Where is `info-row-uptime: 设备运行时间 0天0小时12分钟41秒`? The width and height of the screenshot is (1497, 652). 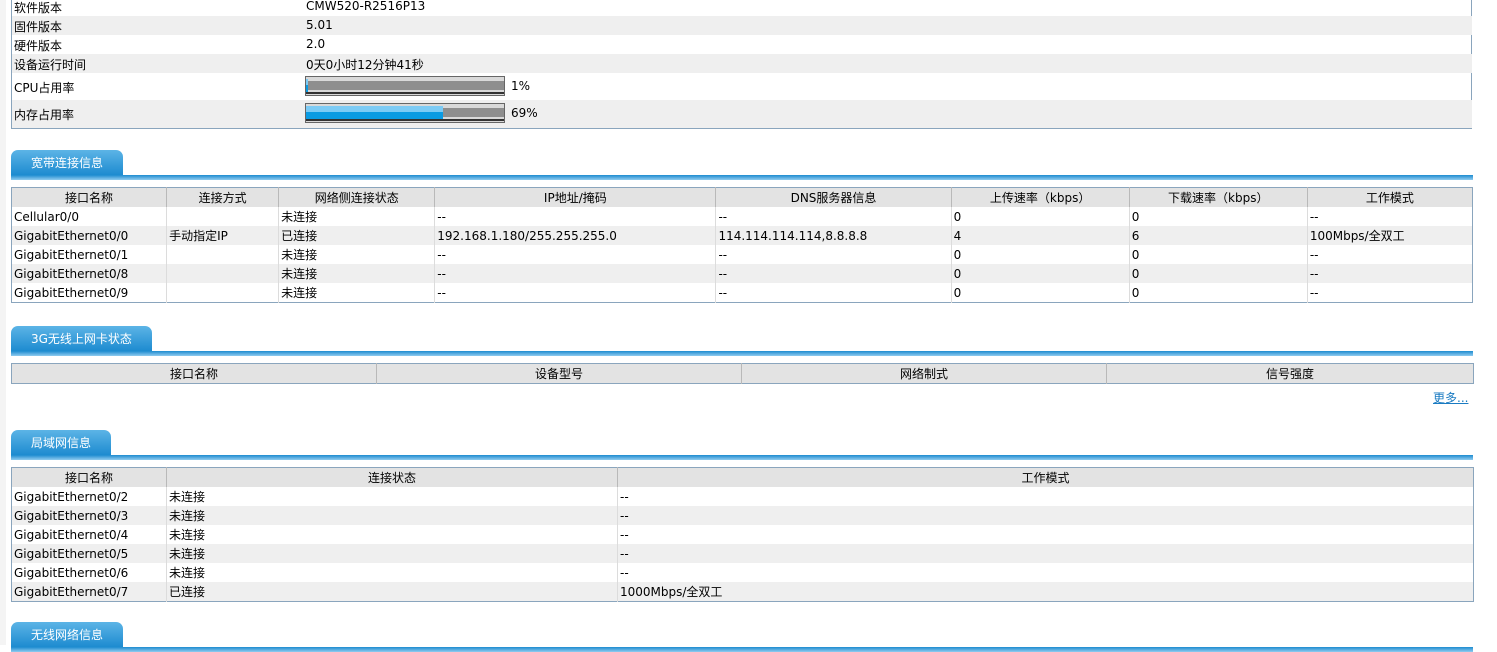 info-row-uptime: 设备运行时间 0天0小时12分钟41秒 is located at coordinates (742, 63).